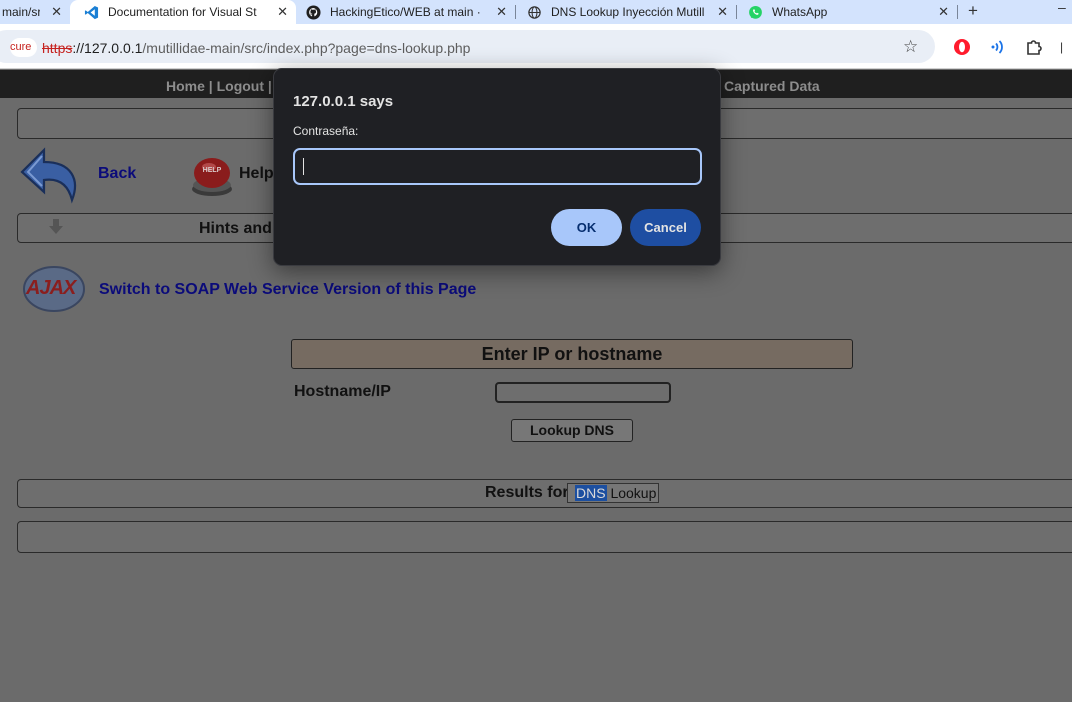 The height and width of the screenshot is (702, 1072). What do you see at coordinates (755, 12) in the screenshot?
I see `whatsapp-icon` at bounding box center [755, 12].